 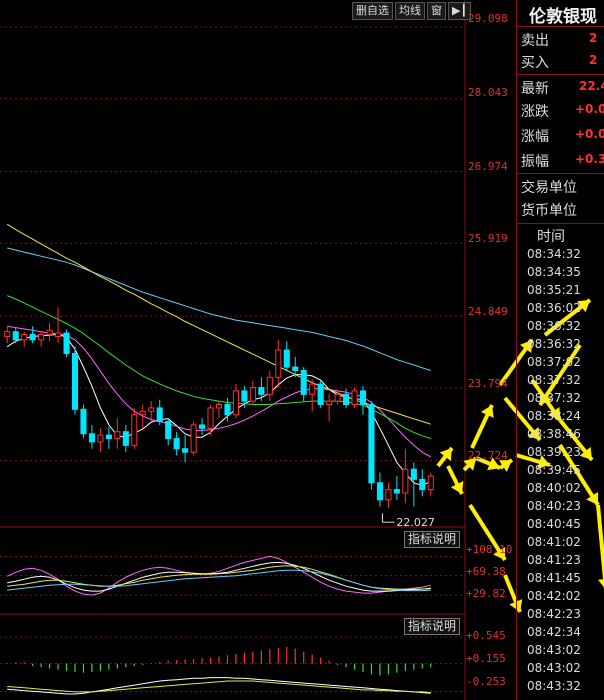 I want to click on trade-time: 08:37:02, so click(x=554, y=362).